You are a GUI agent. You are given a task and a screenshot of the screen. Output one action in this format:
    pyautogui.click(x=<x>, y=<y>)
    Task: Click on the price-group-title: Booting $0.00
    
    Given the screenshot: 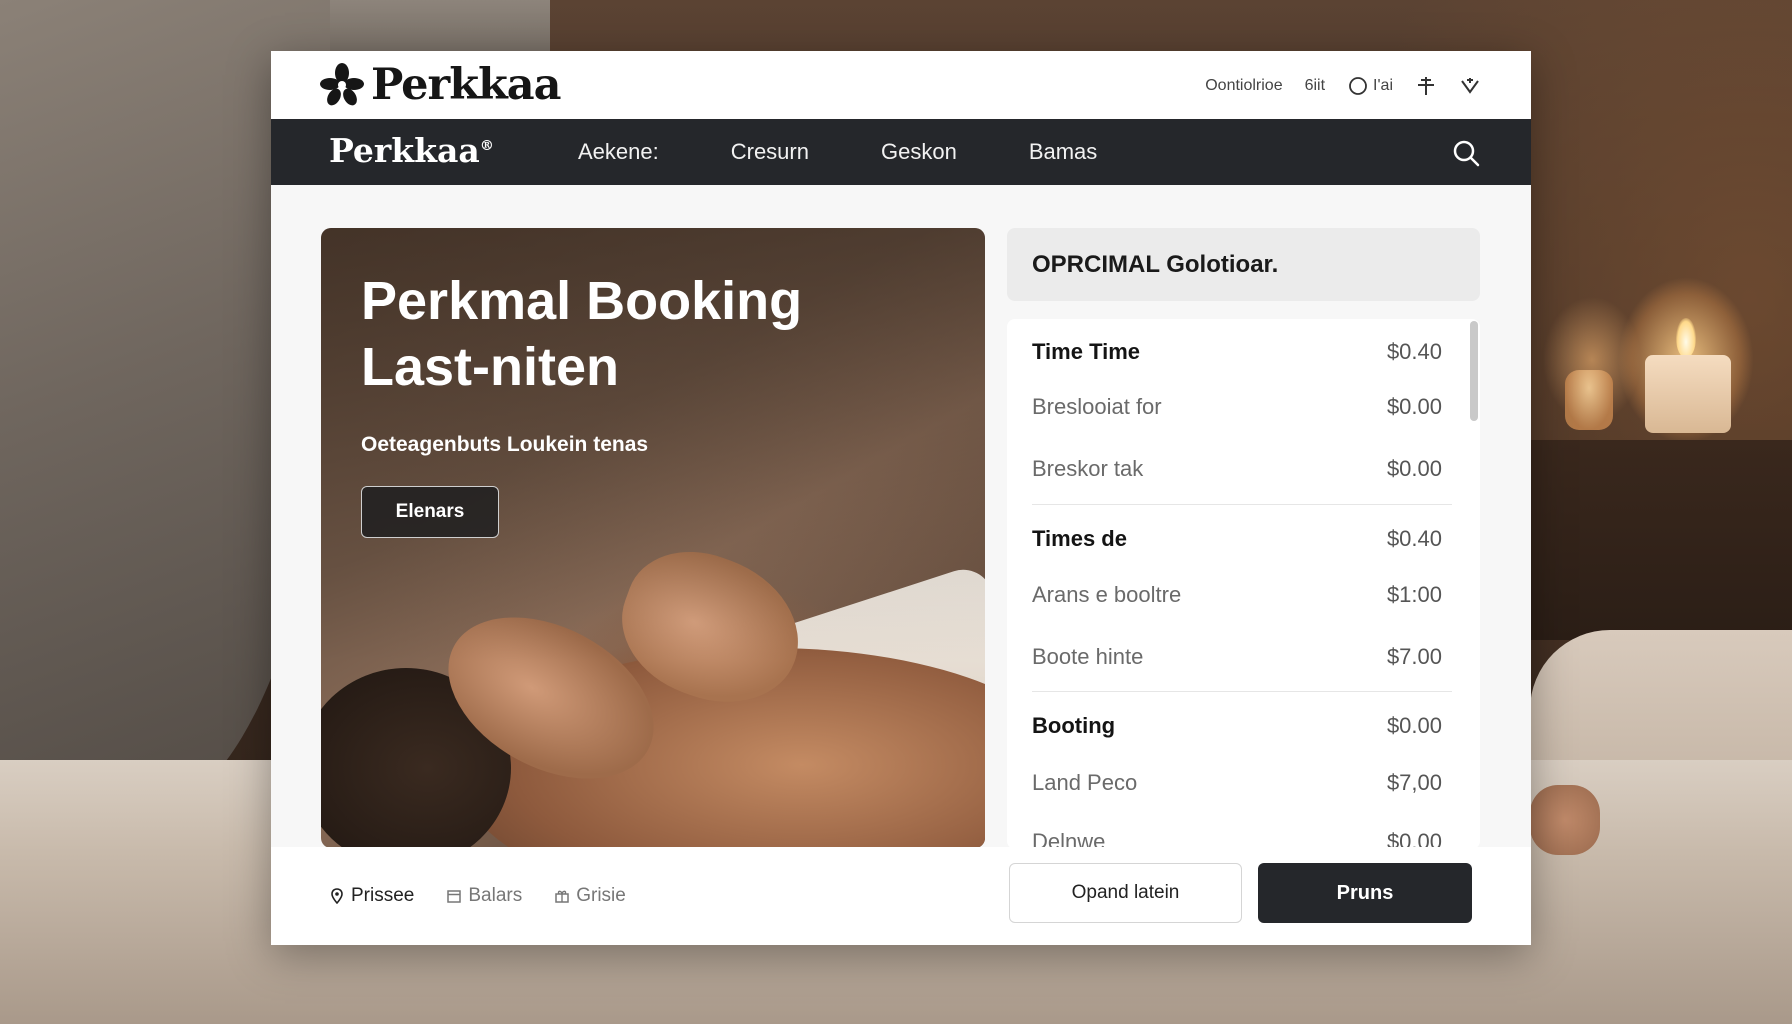 What is the action you would take?
    pyautogui.click(x=1237, y=726)
    